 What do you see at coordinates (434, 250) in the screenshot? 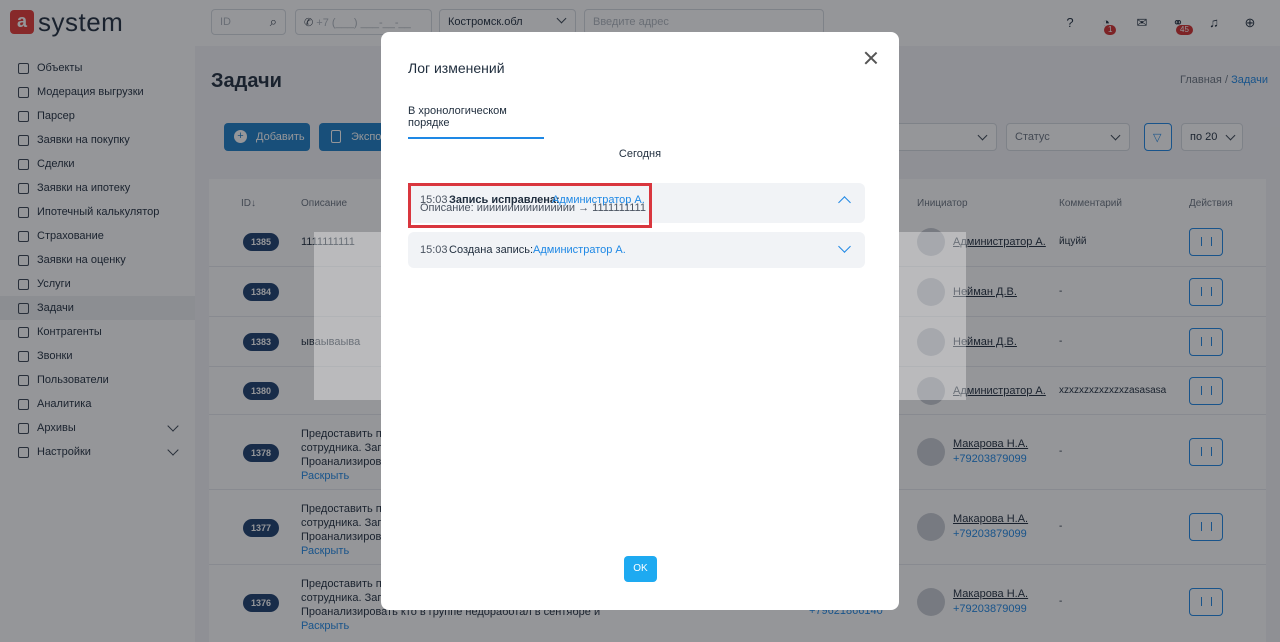
I see `log-time: 15:03` at bounding box center [434, 250].